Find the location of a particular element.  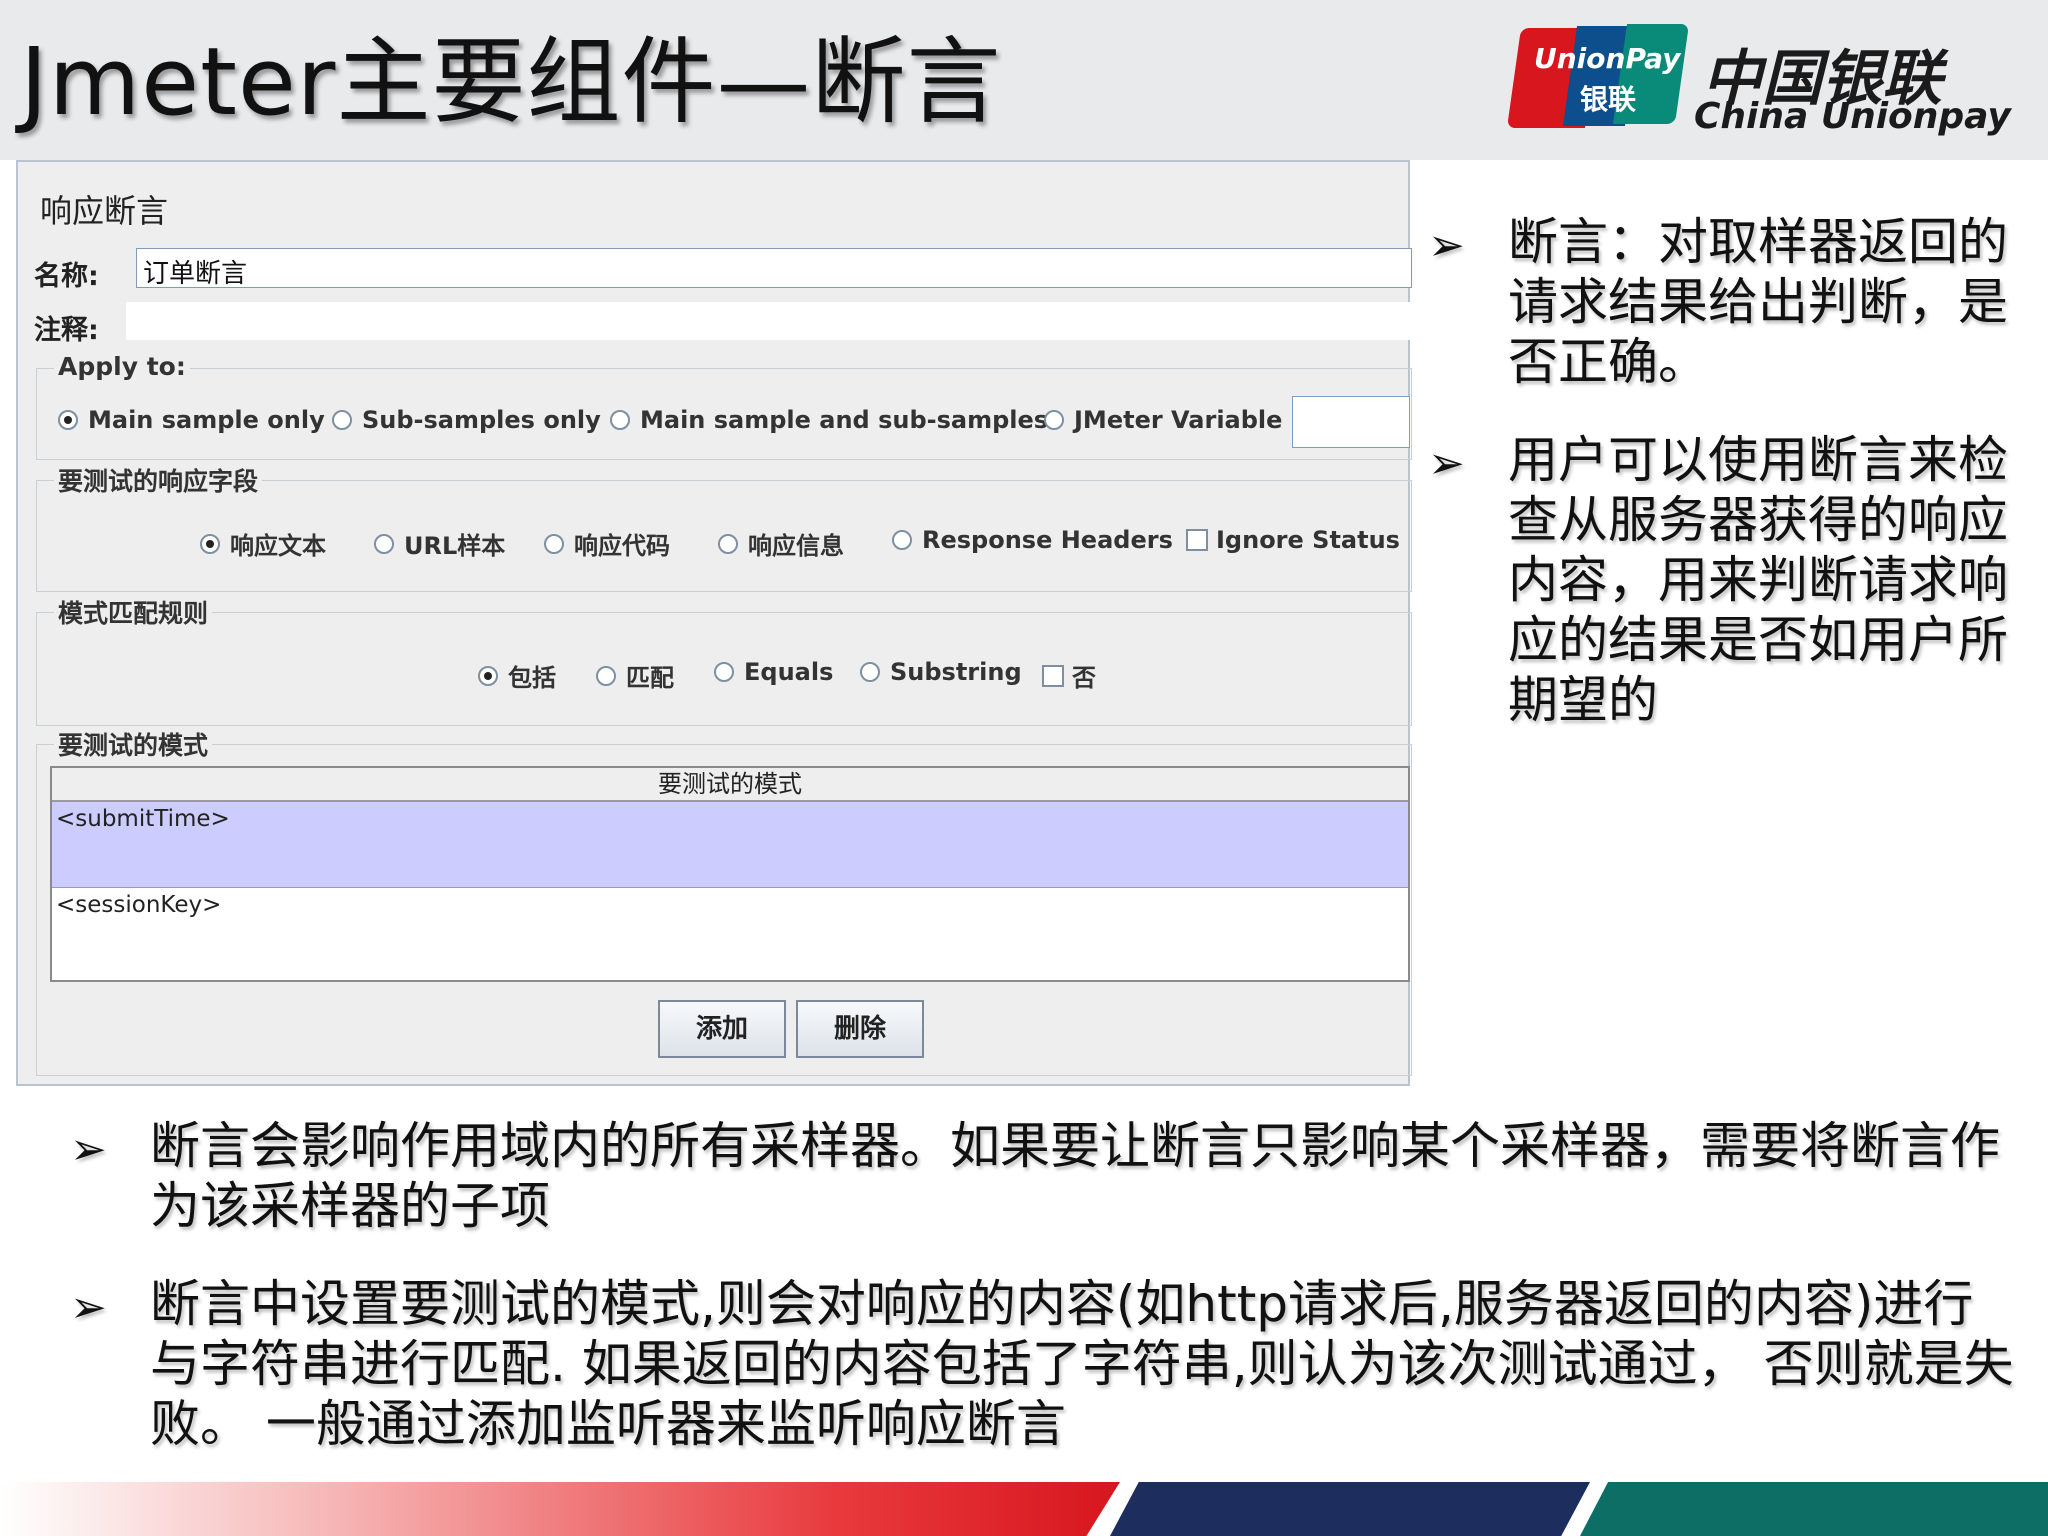

radio-jmeter-variable: JMeter Variable is located at coordinates (1163, 420).